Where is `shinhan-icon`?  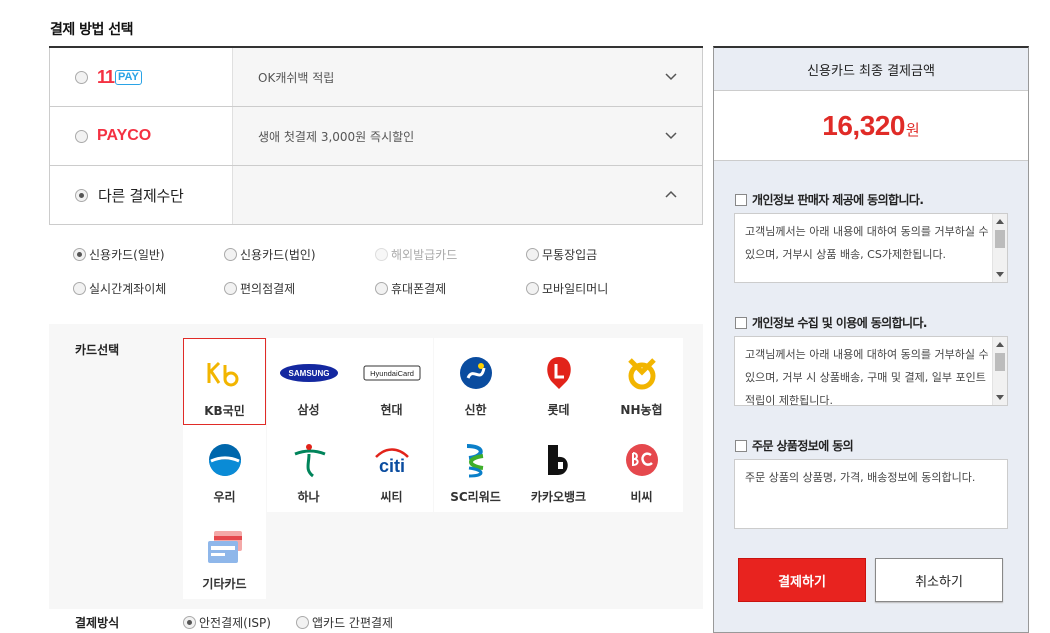
shinhan-icon is located at coordinates (476, 373).